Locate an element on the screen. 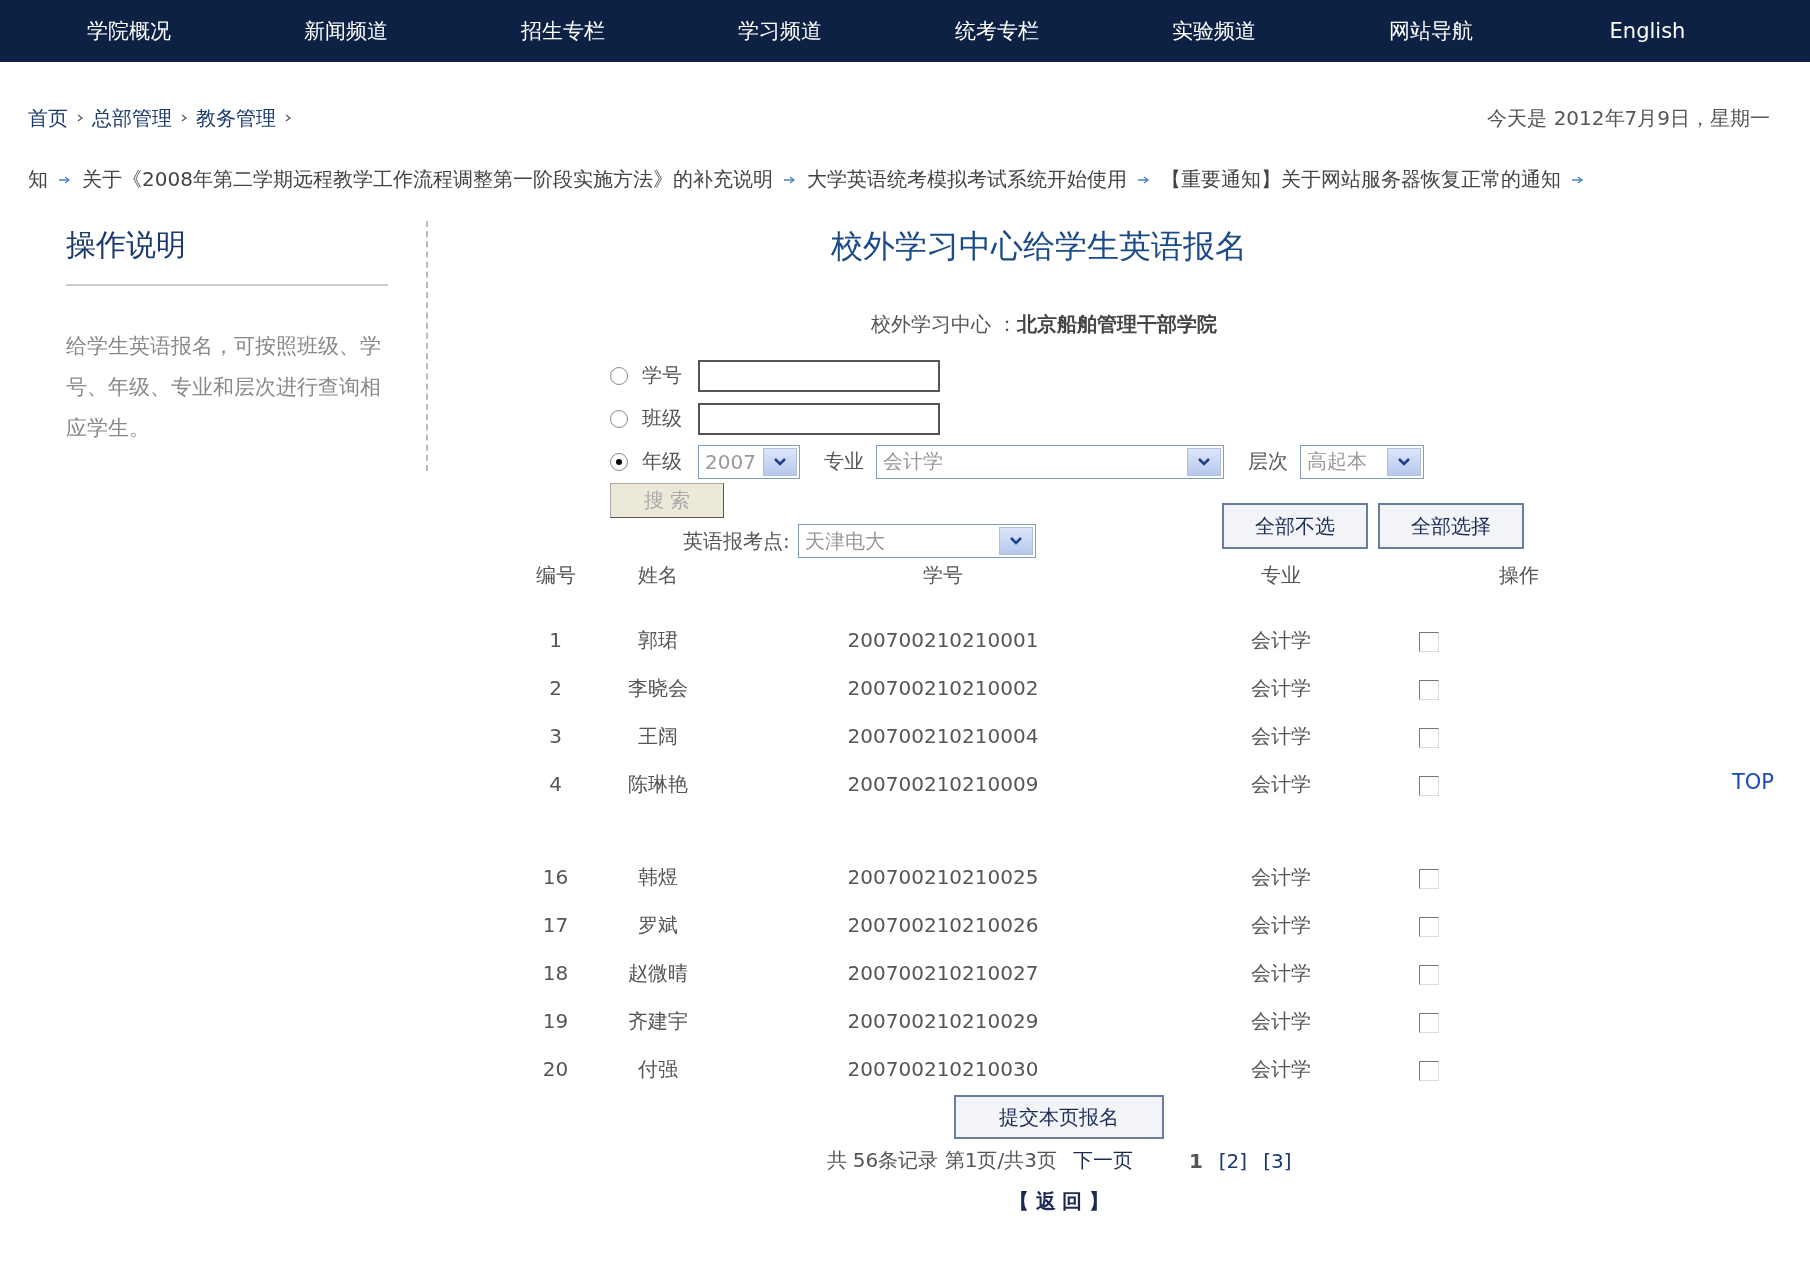 Image resolution: width=1810 pixels, height=1276 pixels. table-cell-text: 3 is located at coordinates (555, 736).